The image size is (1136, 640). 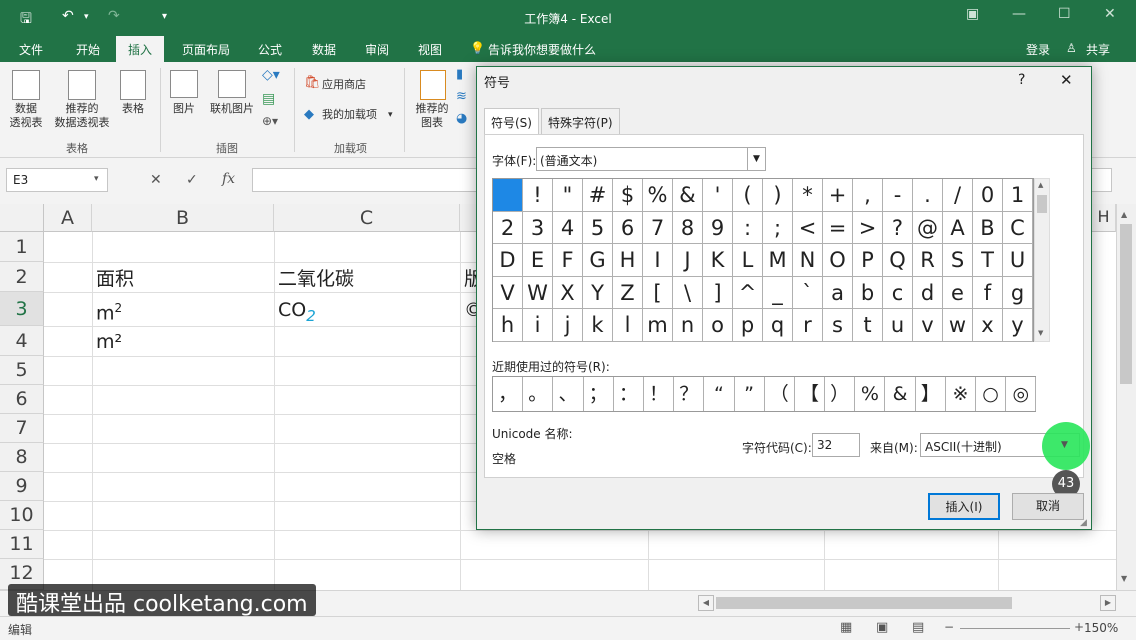 What do you see at coordinates (22, 218) in the screenshot?
I see `select-all-corner` at bounding box center [22, 218].